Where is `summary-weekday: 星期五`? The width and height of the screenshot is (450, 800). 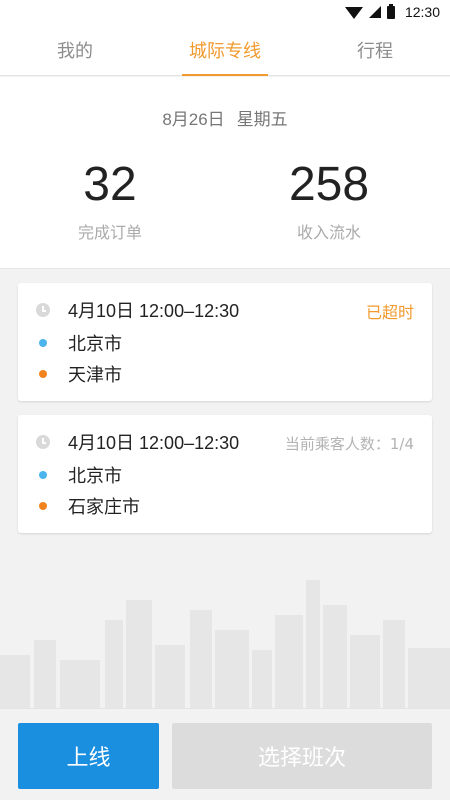 summary-weekday: 星期五 is located at coordinates (262, 119).